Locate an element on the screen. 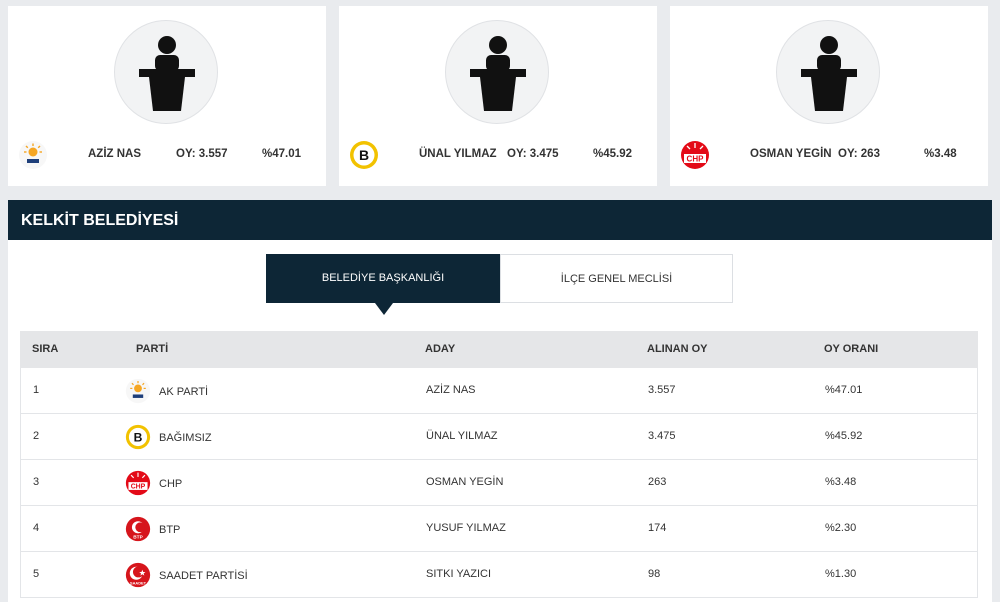 This screenshot has height=602, width=1000. row-rank: 1 is located at coordinates (36, 390).